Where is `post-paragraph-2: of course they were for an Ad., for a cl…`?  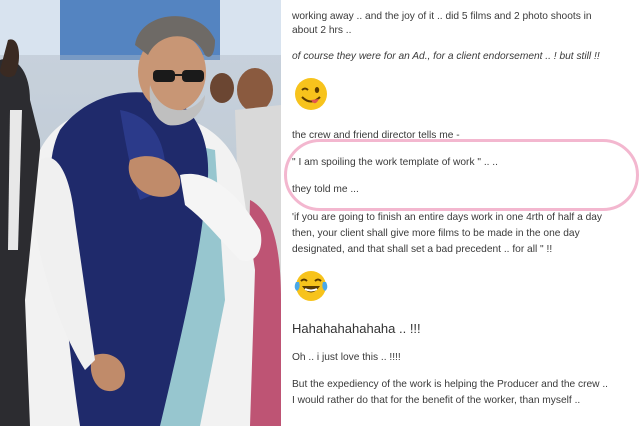 post-paragraph-2: of course they were for an Ad., for a cl… is located at coordinates (446, 56).